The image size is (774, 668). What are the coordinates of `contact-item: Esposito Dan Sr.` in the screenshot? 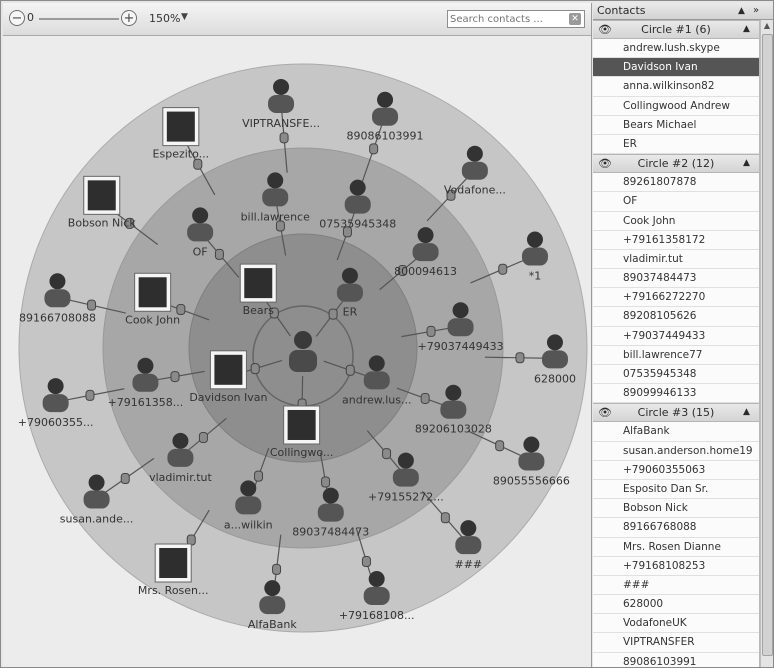 It's located at (676, 490).